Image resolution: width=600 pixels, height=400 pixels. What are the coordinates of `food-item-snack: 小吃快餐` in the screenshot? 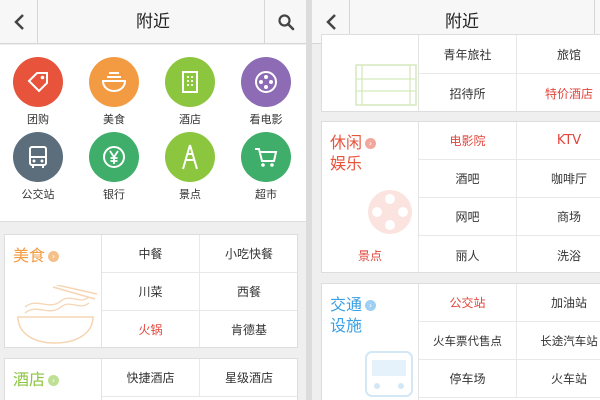 It's located at (248, 254).